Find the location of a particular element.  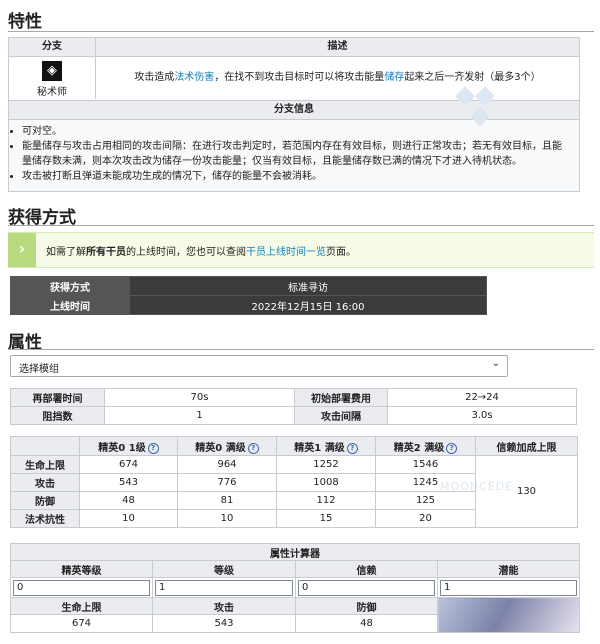

stat-cell: 964 is located at coordinates (227, 464).